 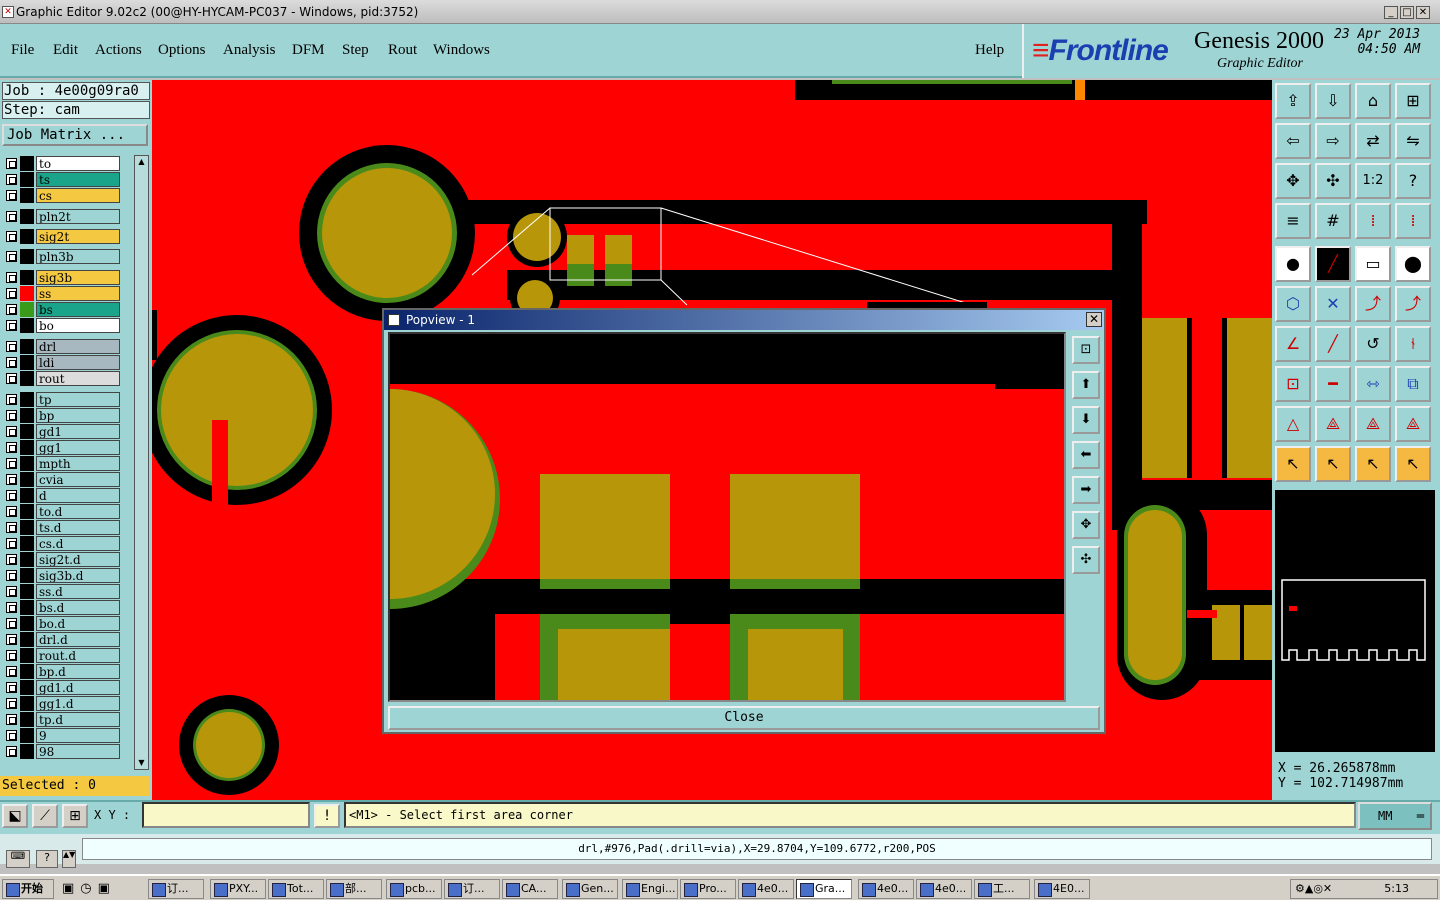 What do you see at coordinates (78, 431) in the screenshot?
I see `layer-name: gd1` at bounding box center [78, 431].